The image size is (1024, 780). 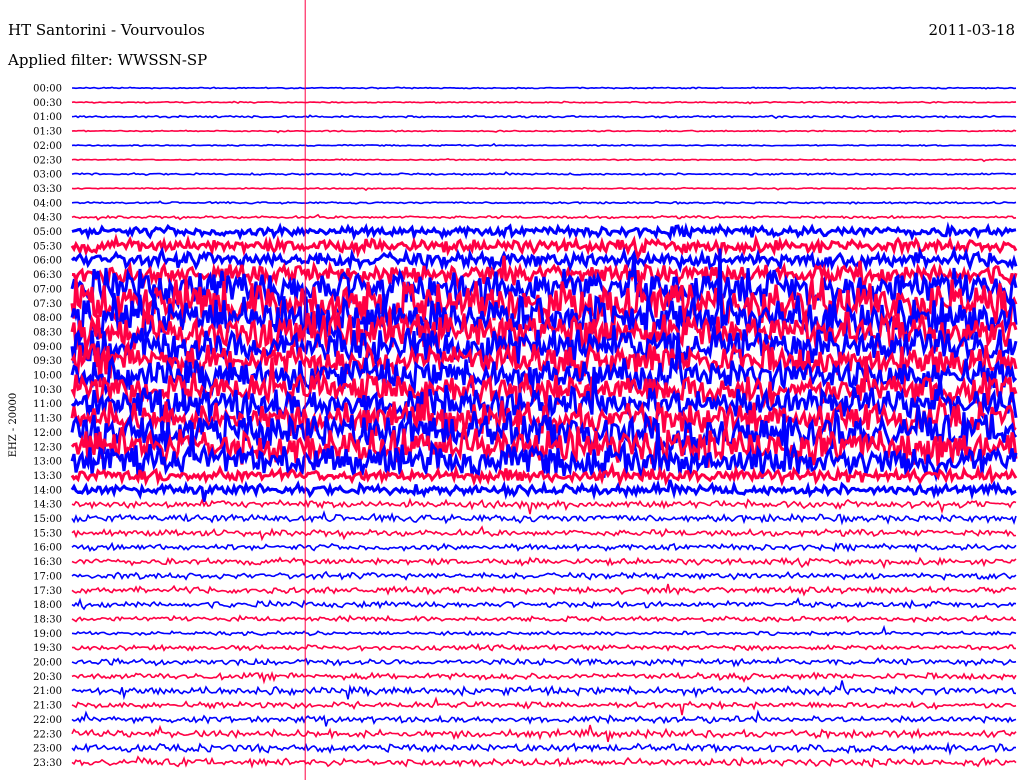 What do you see at coordinates (47, 677) in the screenshot?
I see `time-label-2030: 20:30` at bounding box center [47, 677].